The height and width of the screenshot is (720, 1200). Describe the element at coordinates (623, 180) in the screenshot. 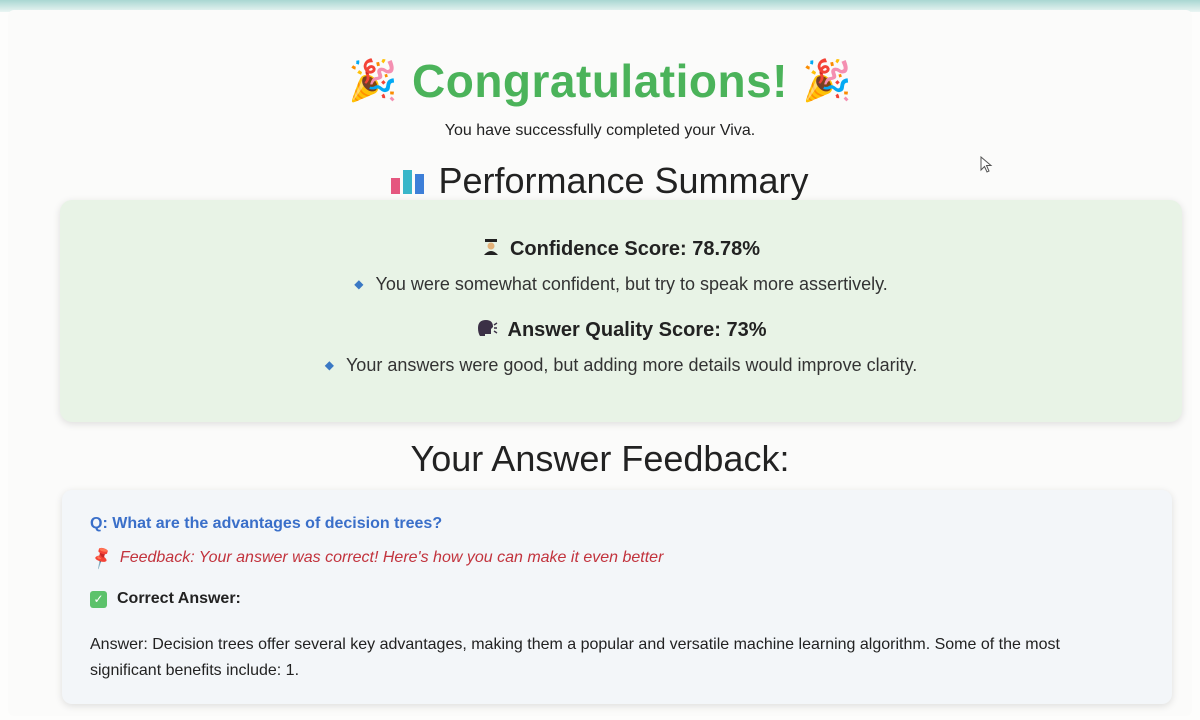

I see `performance-summary-title: Performance Summary` at that location.